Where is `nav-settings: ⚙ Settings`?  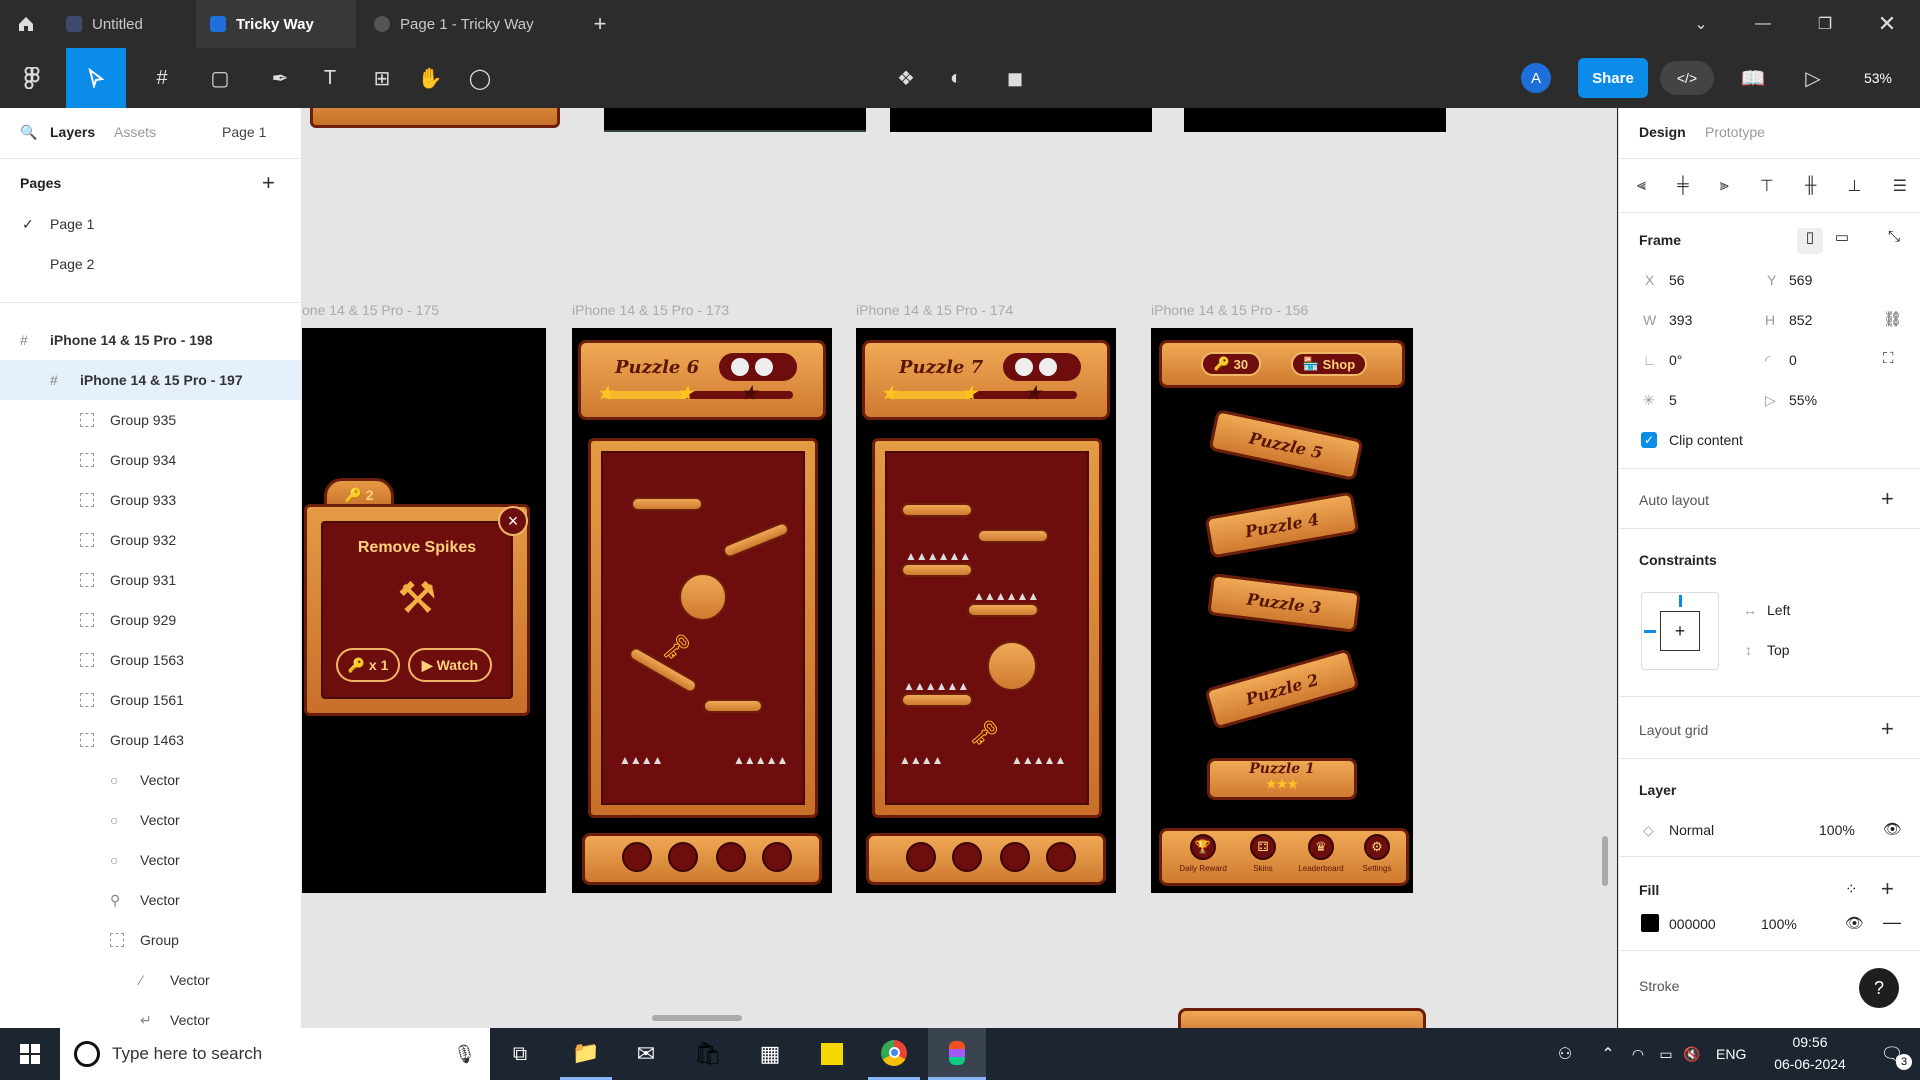 nav-settings: ⚙ Settings is located at coordinates (1377, 853).